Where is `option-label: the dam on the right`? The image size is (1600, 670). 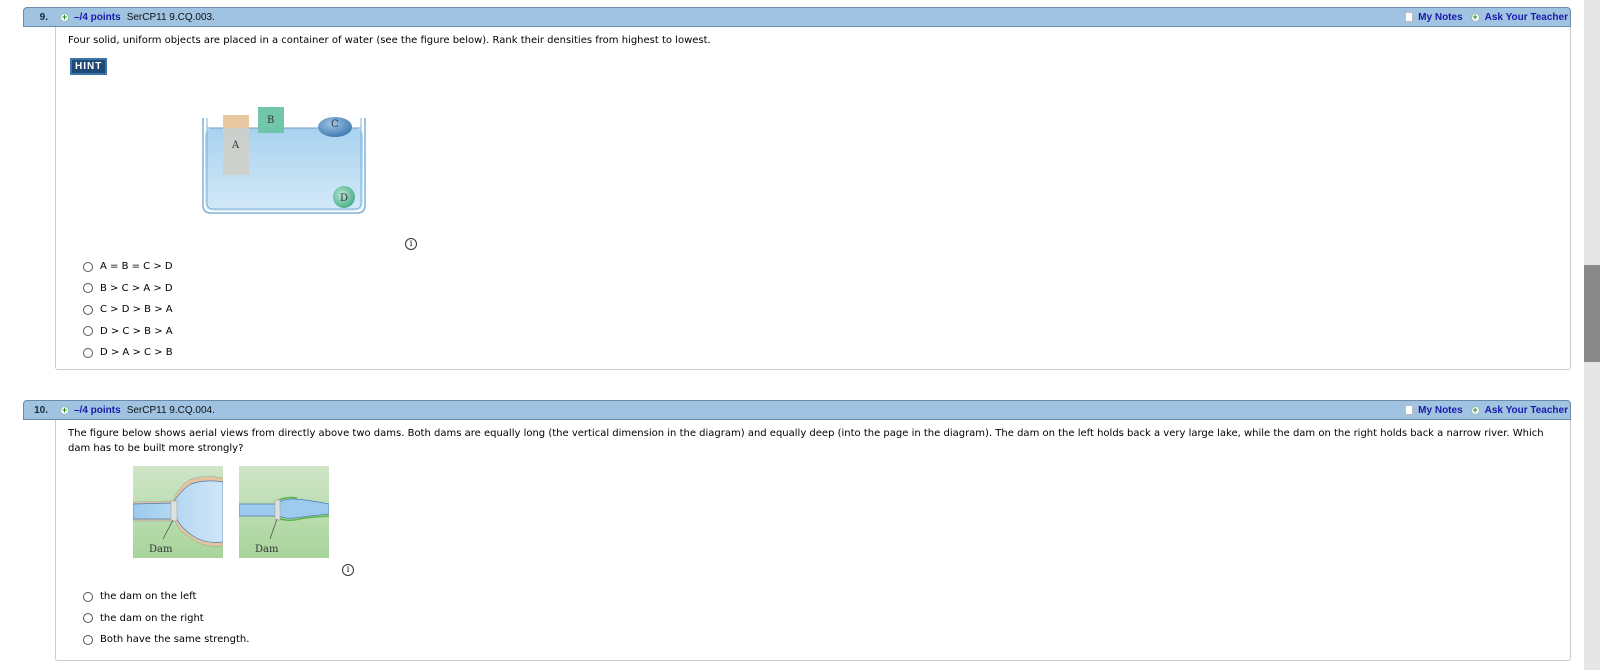 option-label: the dam on the right is located at coordinates (152, 618).